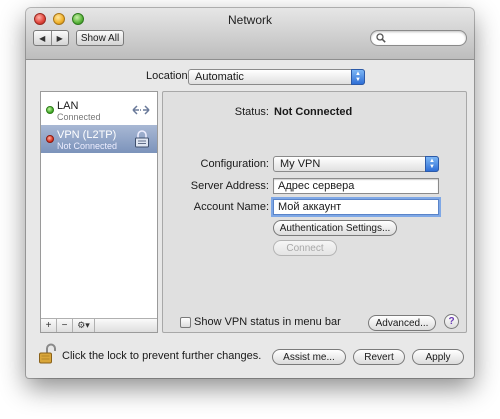  What do you see at coordinates (185, 322) in the screenshot?
I see `show-vpn-status-checkbox` at bounding box center [185, 322].